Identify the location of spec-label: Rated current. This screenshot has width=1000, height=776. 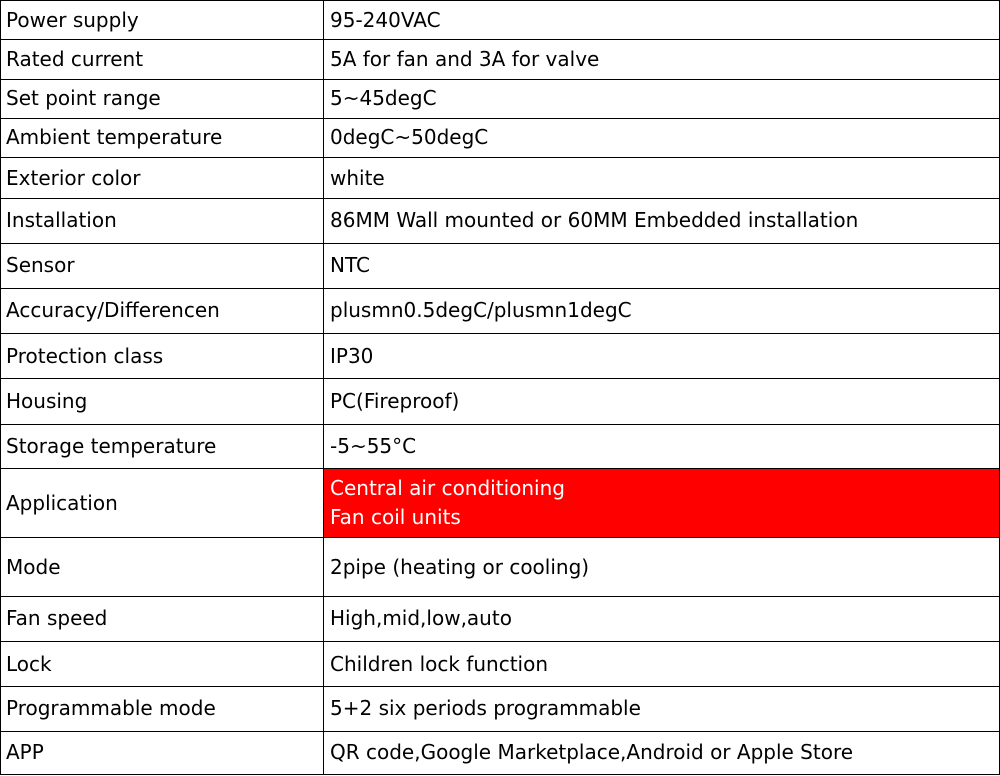
(162, 59).